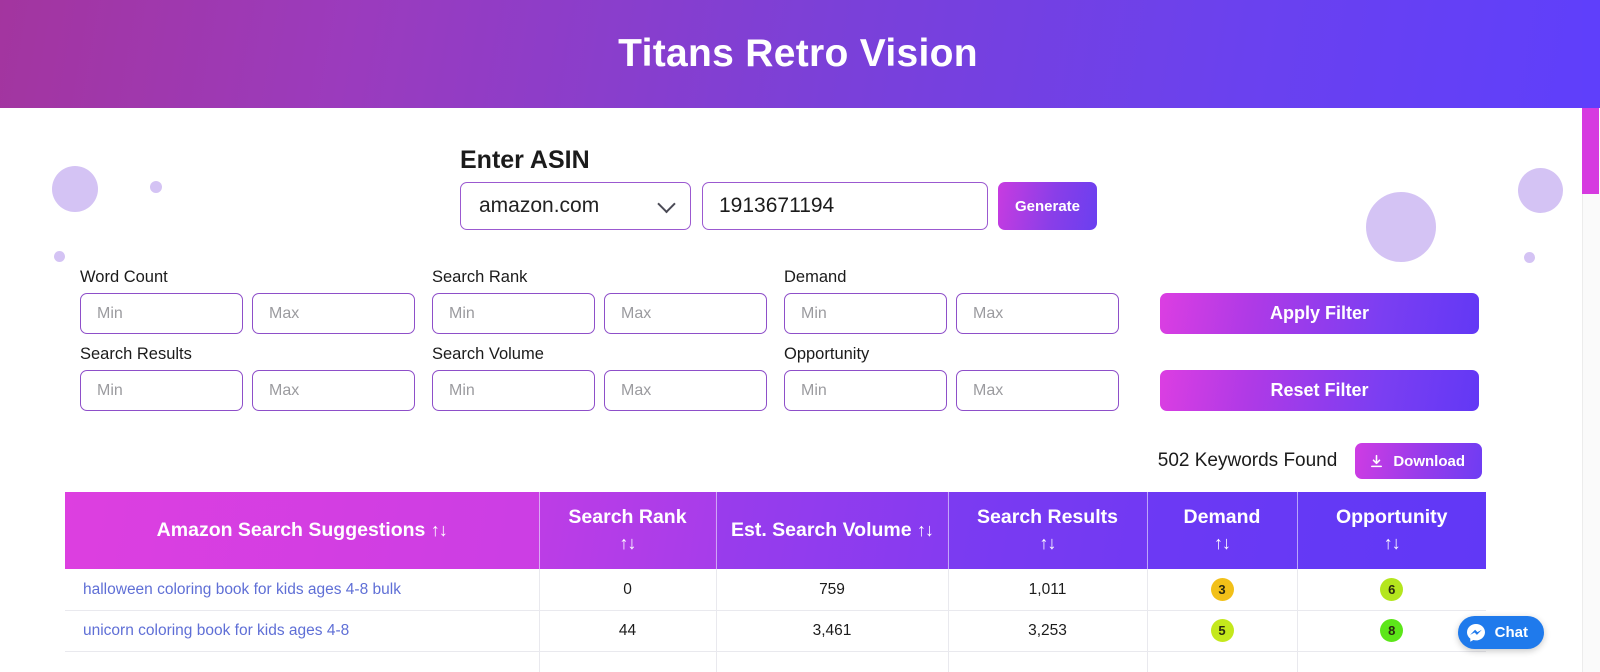 This screenshot has width=1600, height=672. I want to click on opportunity-badge: 6, so click(1392, 590).